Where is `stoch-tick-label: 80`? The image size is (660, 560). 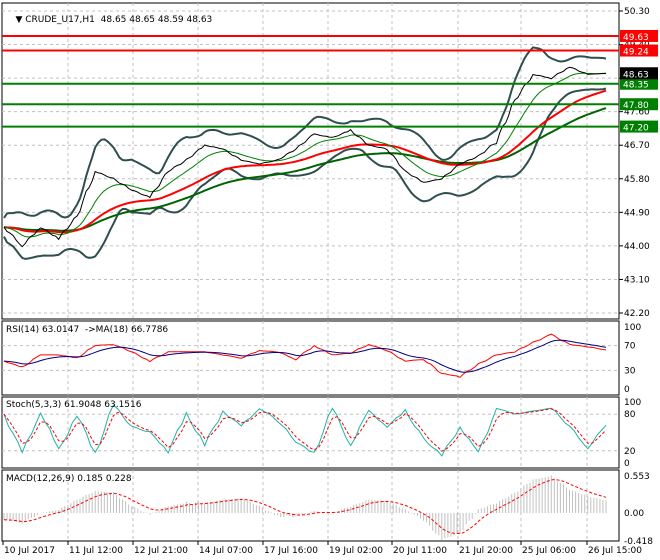 stoch-tick-label: 80 is located at coordinates (630, 415).